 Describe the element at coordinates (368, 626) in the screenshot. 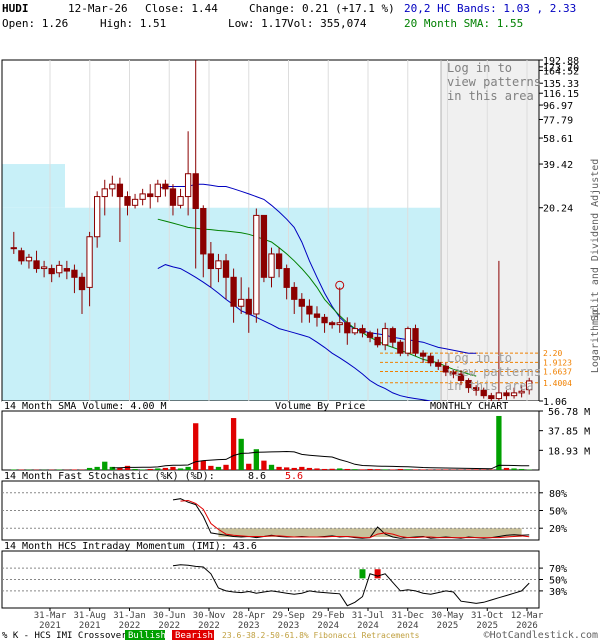

I see `x-tick-year: 2024` at that location.